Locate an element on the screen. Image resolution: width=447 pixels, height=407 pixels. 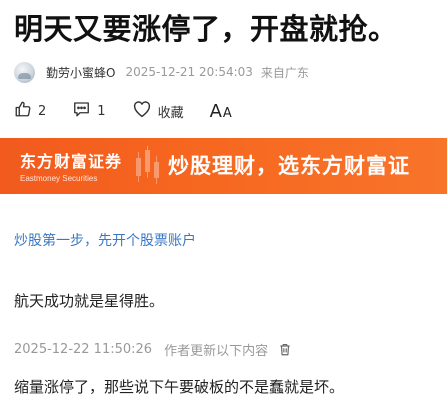
update-info: 2025-12-22 11:50:26 作者更新以下内容 is located at coordinates (153, 349).